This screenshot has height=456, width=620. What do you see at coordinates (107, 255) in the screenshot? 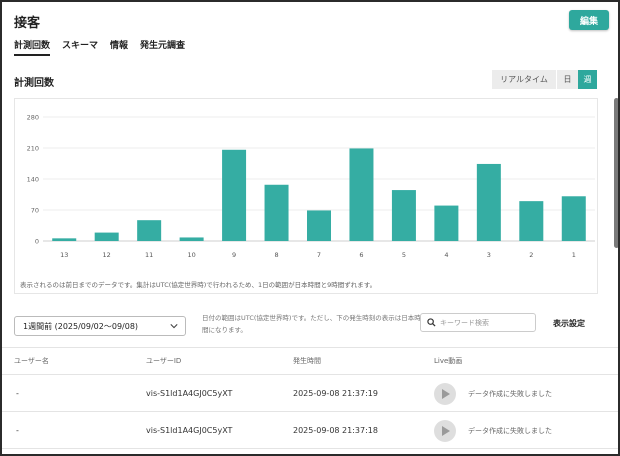
I see `x-tick-label: 12` at bounding box center [107, 255].